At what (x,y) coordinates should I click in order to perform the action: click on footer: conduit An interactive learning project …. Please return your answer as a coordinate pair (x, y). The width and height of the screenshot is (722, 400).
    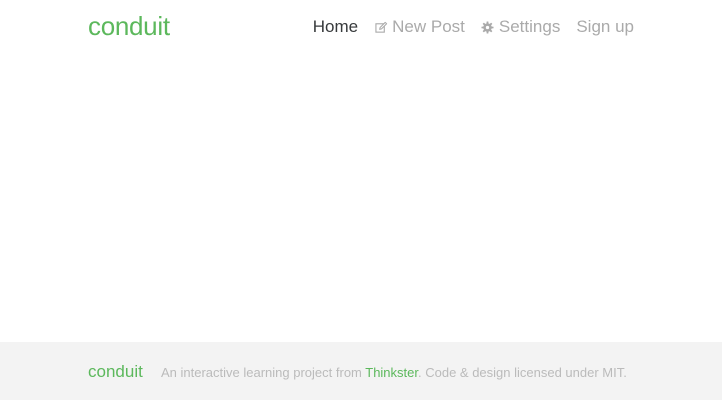
    Looking at the image, I should click on (361, 371).